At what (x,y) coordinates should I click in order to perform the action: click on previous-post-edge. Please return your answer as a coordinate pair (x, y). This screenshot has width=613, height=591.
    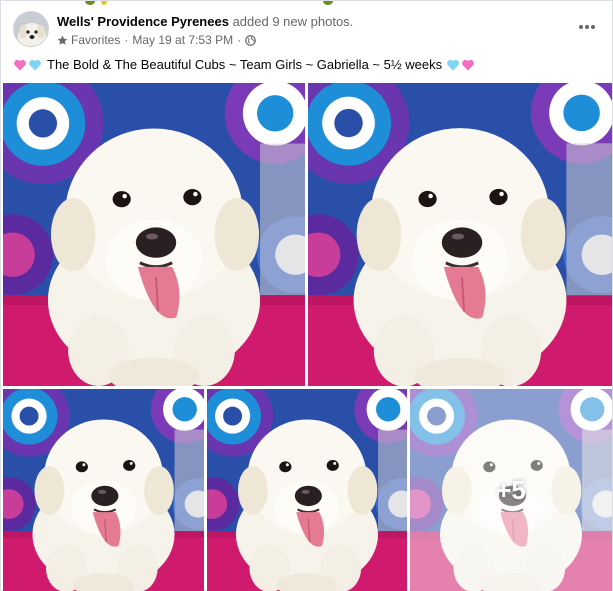
    Looking at the image, I should click on (307, 3).